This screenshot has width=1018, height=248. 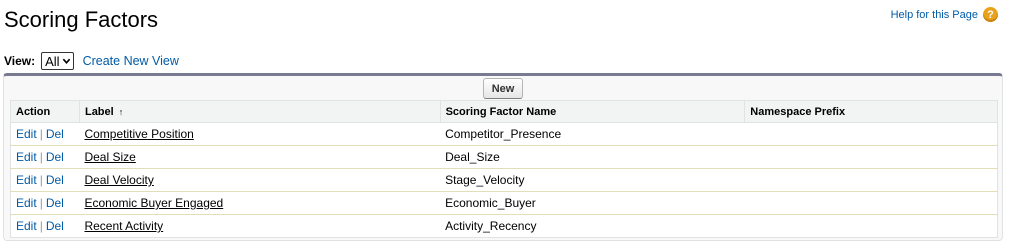 I want to click on view-selector-row: View: All Create New View, so click(x=91, y=61).